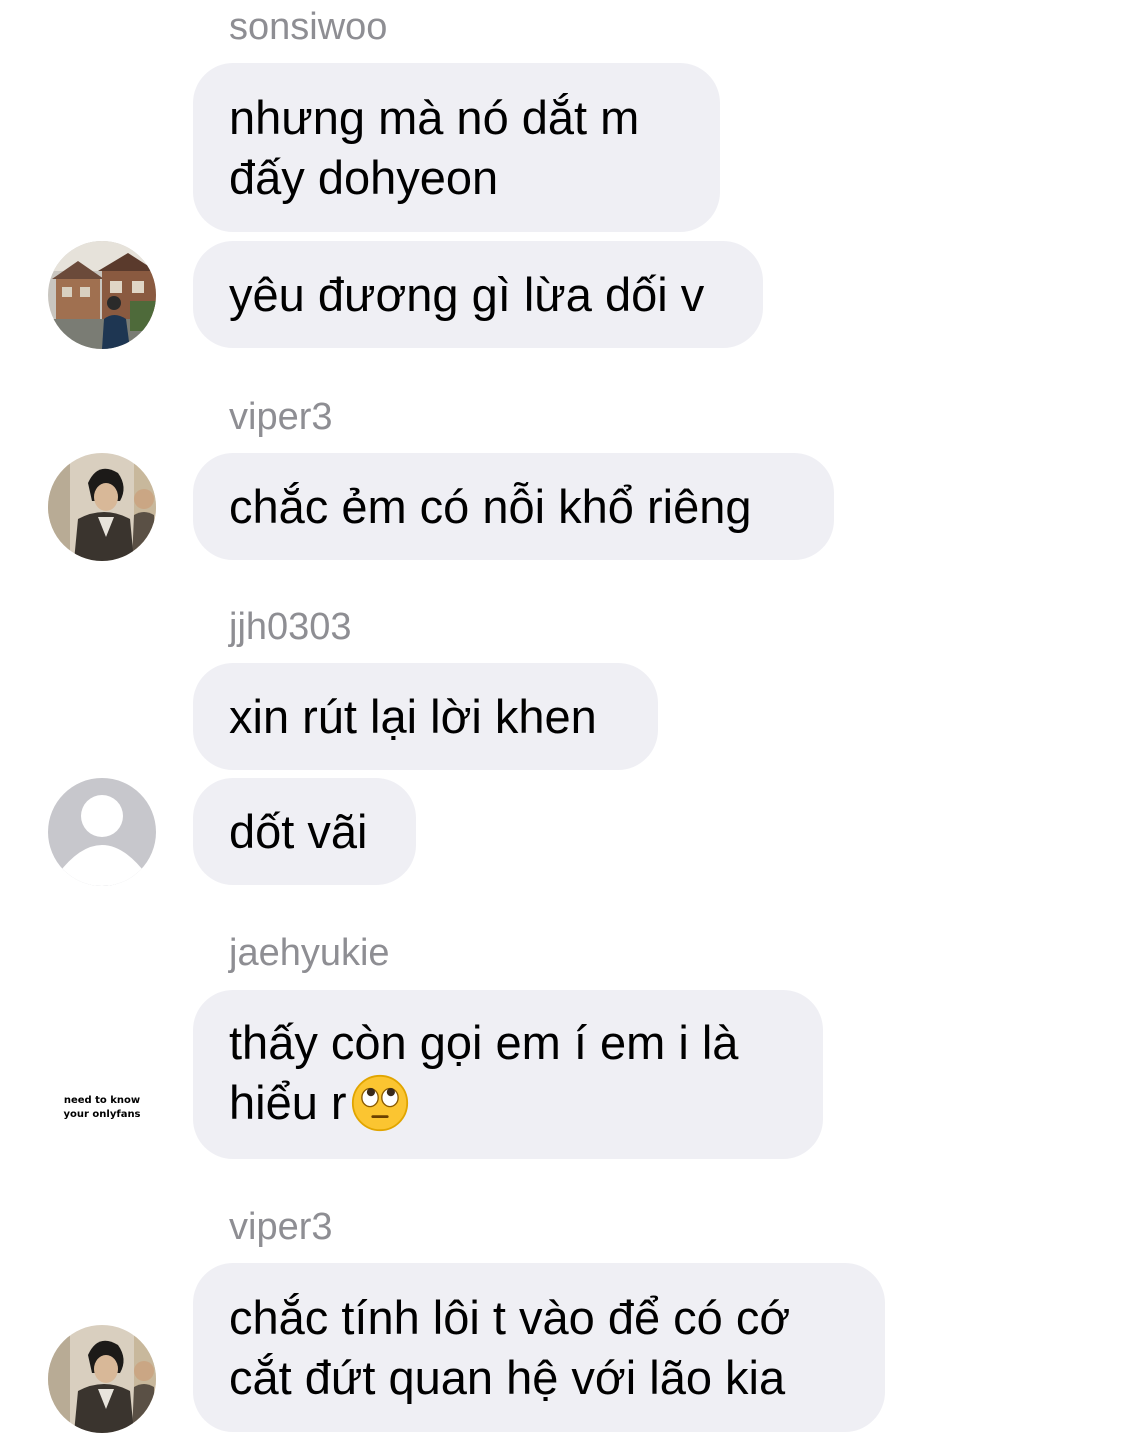  What do you see at coordinates (484, 1043) in the screenshot?
I see `message-text: thấy còn gọi em í em i là` at bounding box center [484, 1043].